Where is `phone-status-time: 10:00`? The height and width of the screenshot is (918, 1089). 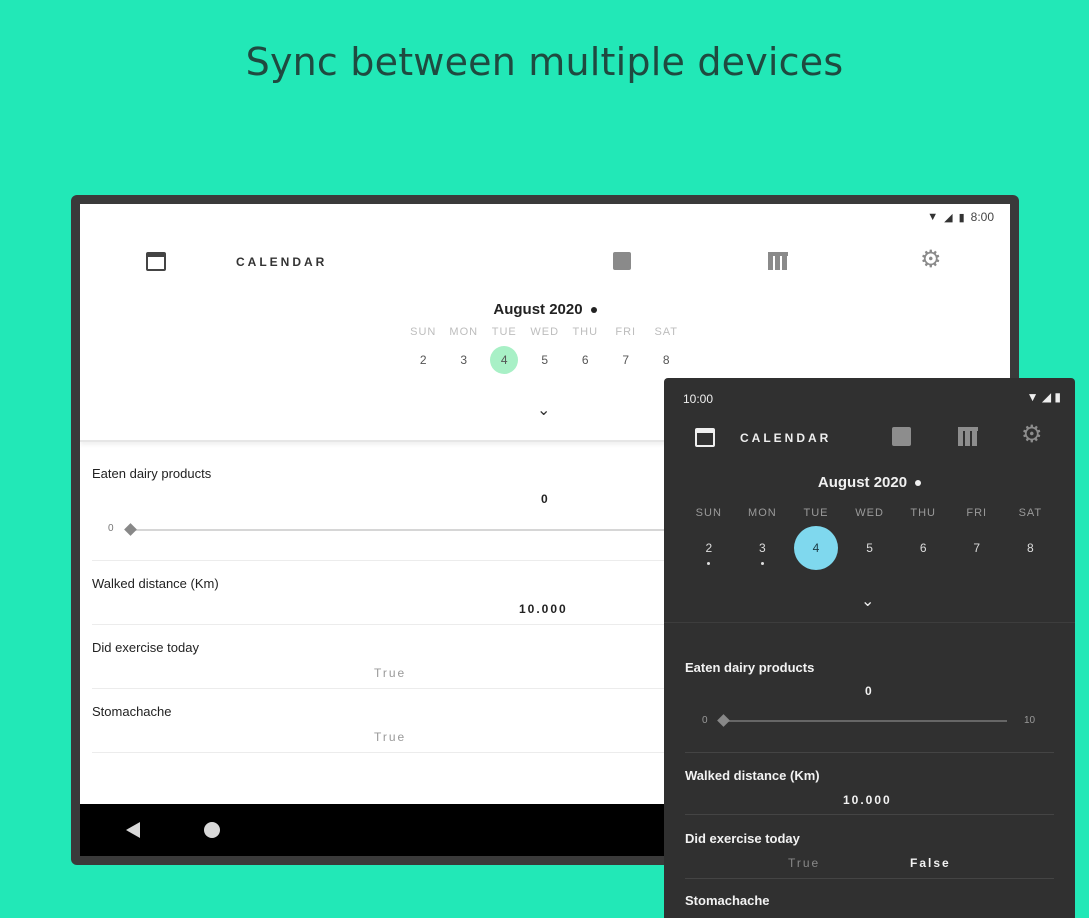 phone-status-time: 10:00 is located at coordinates (698, 399).